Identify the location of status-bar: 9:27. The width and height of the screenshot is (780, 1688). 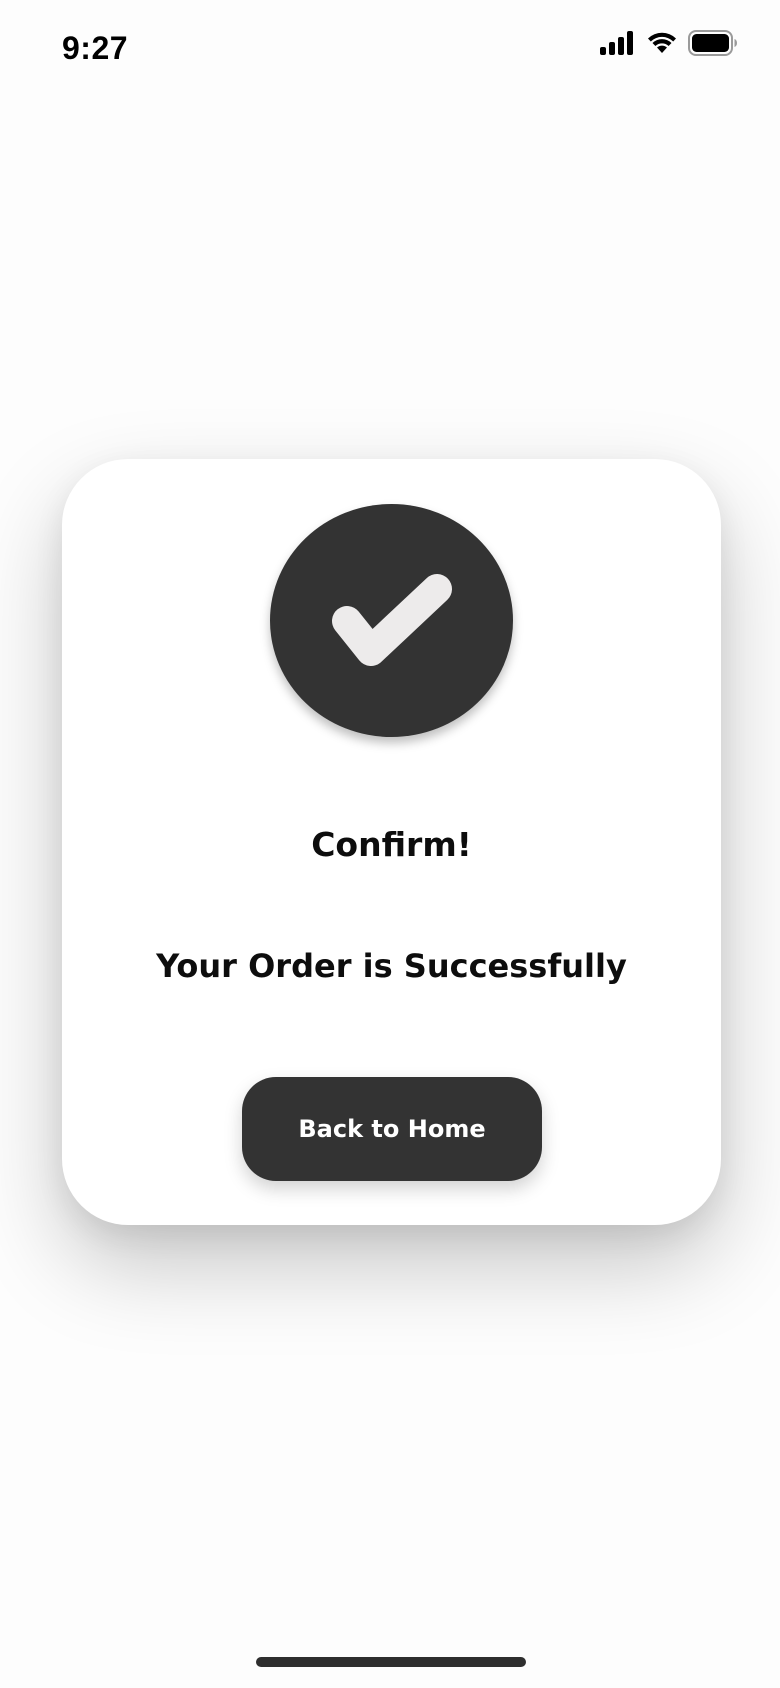
(390, 50).